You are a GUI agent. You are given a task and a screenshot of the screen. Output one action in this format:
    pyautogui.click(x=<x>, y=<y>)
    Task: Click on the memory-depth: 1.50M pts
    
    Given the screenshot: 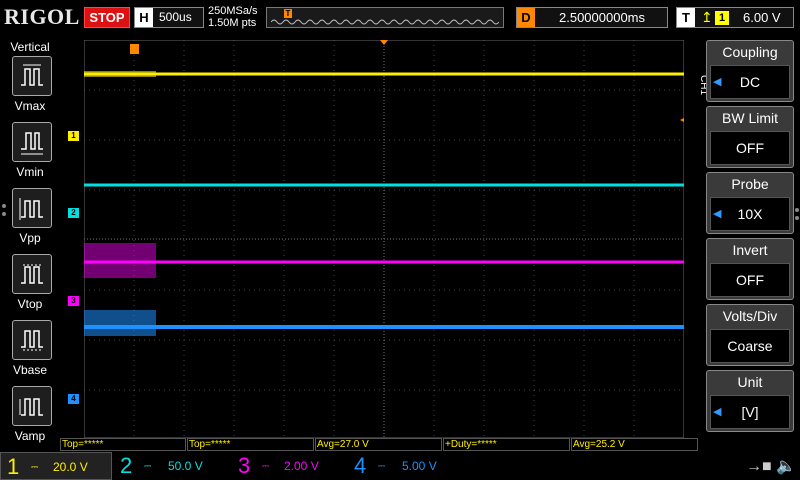 What is the action you would take?
    pyautogui.click(x=232, y=23)
    